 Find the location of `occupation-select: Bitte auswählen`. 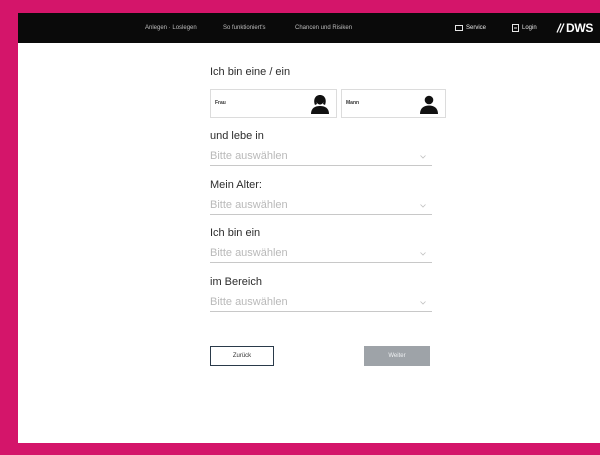

occupation-select: Bitte auswählen is located at coordinates (321, 254).